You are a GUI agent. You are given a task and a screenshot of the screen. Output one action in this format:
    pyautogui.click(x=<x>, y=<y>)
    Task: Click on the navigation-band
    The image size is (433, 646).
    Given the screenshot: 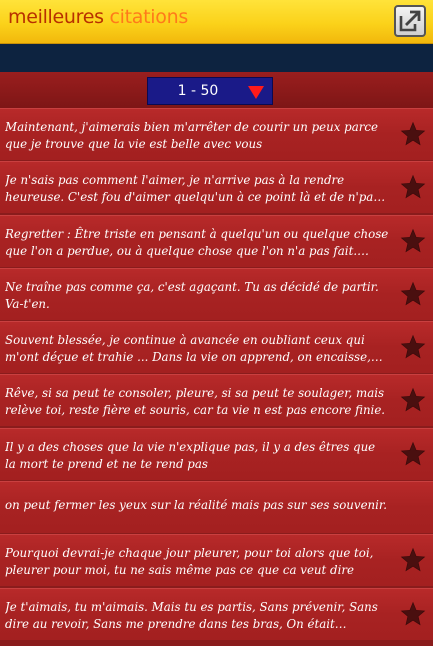 What is the action you would take?
    pyautogui.click(x=216, y=58)
    